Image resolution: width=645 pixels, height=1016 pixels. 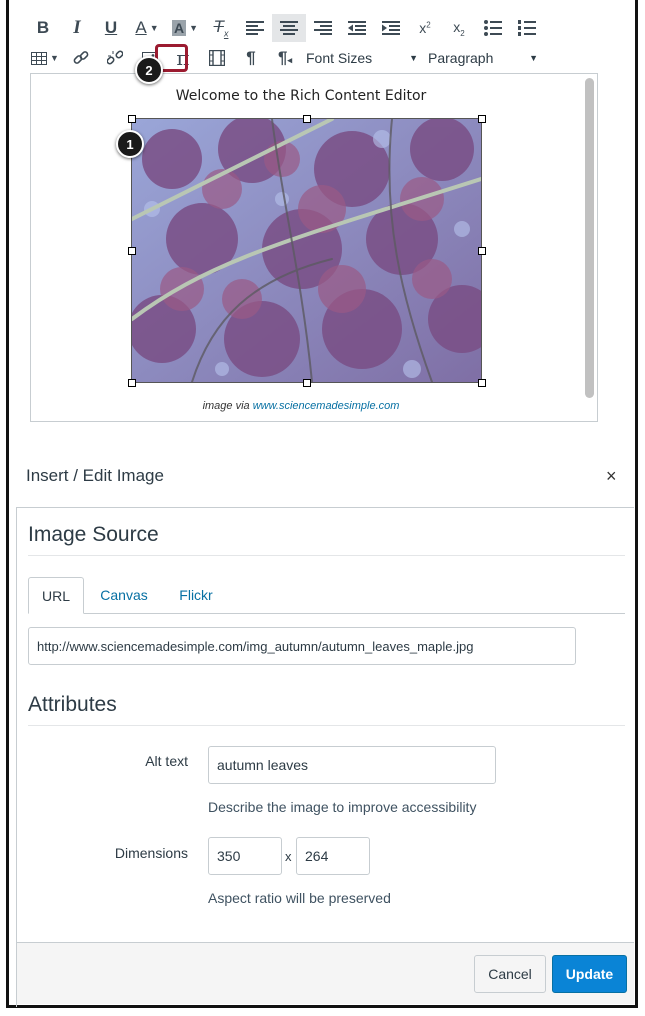 I want to click on ltr-icon: ¶, so click(x=251, y=57).